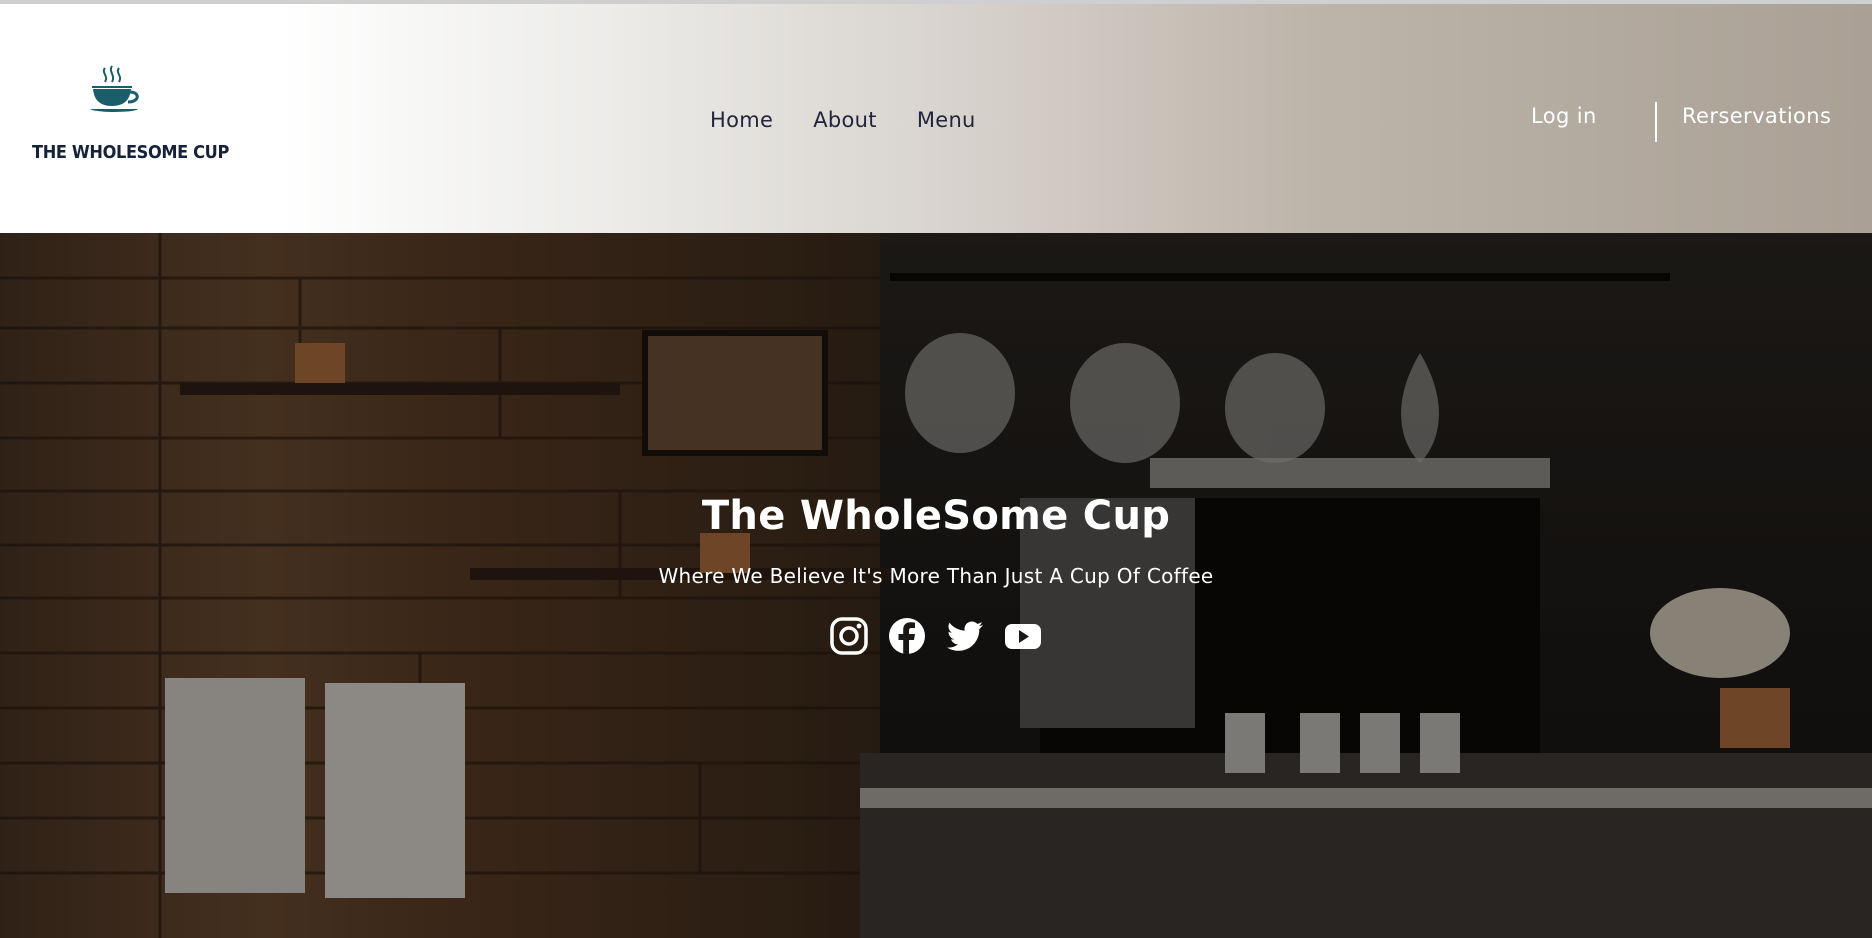 The width and height of the screenshot is (1872, 938). What do you see at coordinates (936, 516) in the screenshot?
I see `hero-title: The WholeSome Cup` at bounding box center [936, 516].